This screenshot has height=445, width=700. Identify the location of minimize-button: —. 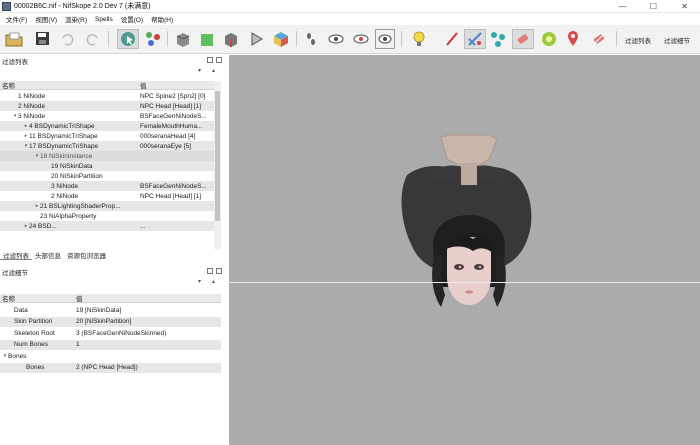
(622, 6).